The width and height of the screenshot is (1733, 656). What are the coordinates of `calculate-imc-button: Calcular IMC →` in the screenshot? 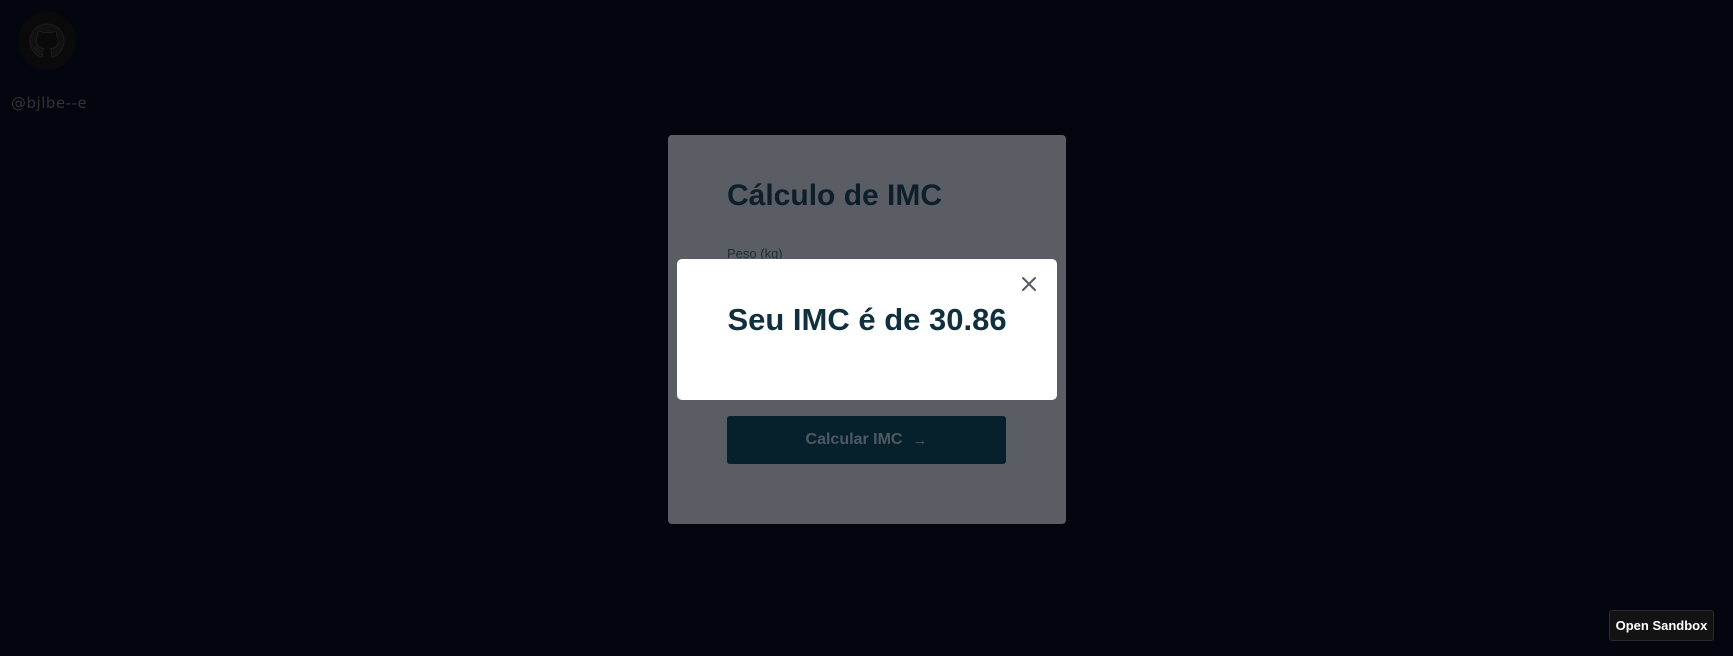 It's located at (866, 440).